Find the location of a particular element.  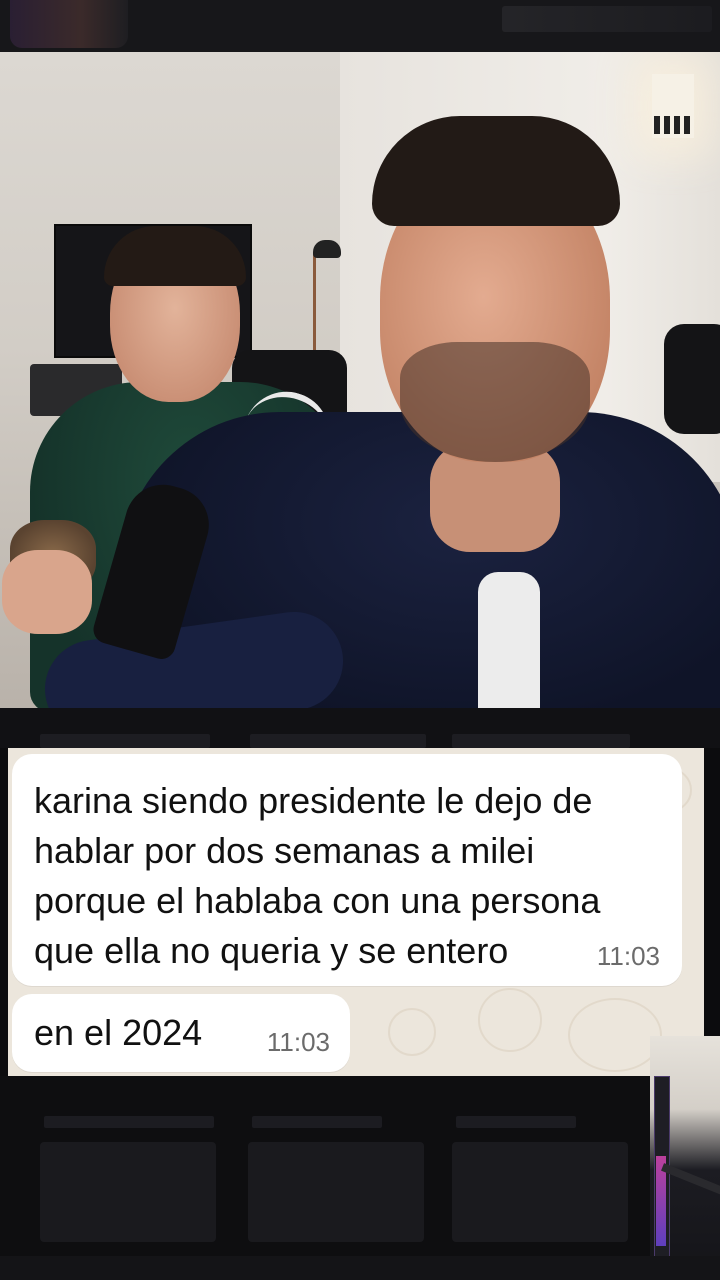

channel-avatar is located at coordinates (69, 24).